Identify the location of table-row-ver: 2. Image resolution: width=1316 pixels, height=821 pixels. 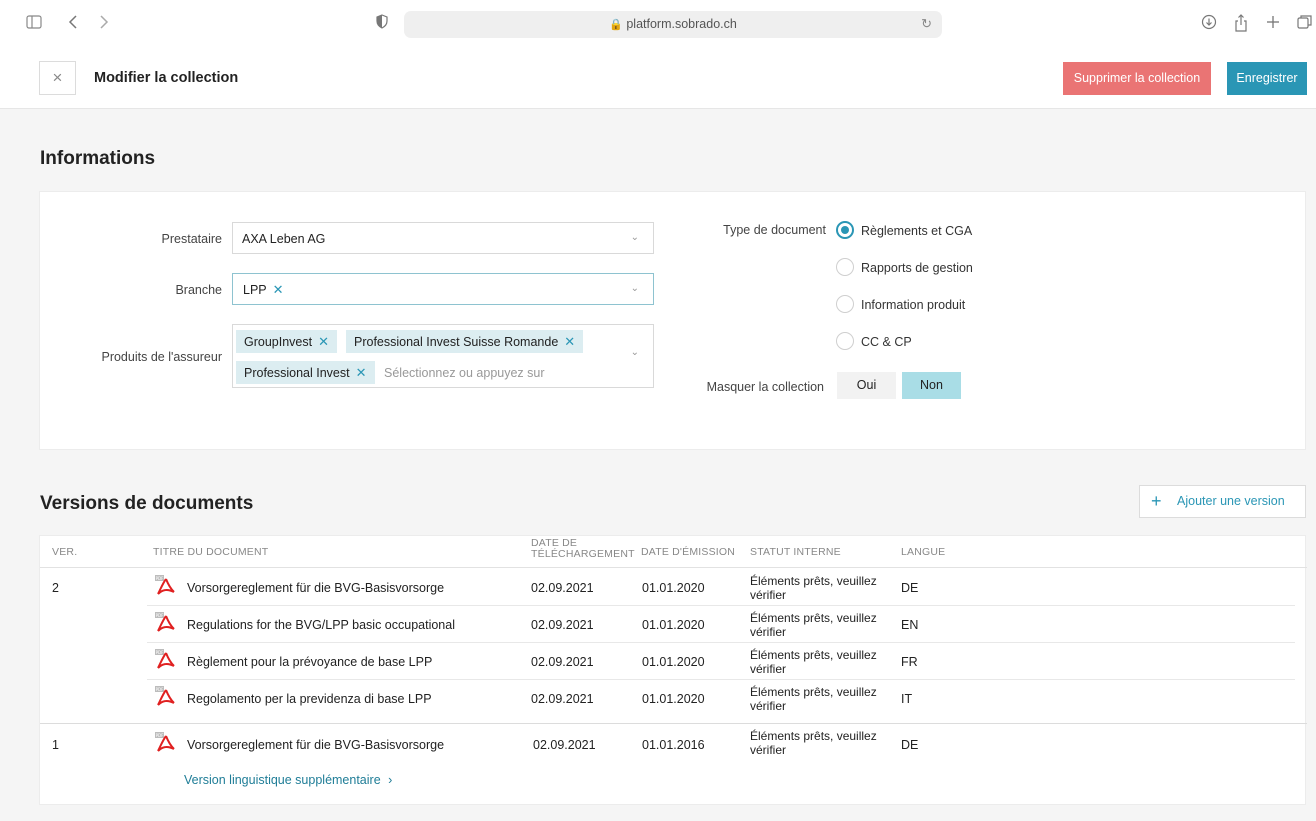
(55, 588).